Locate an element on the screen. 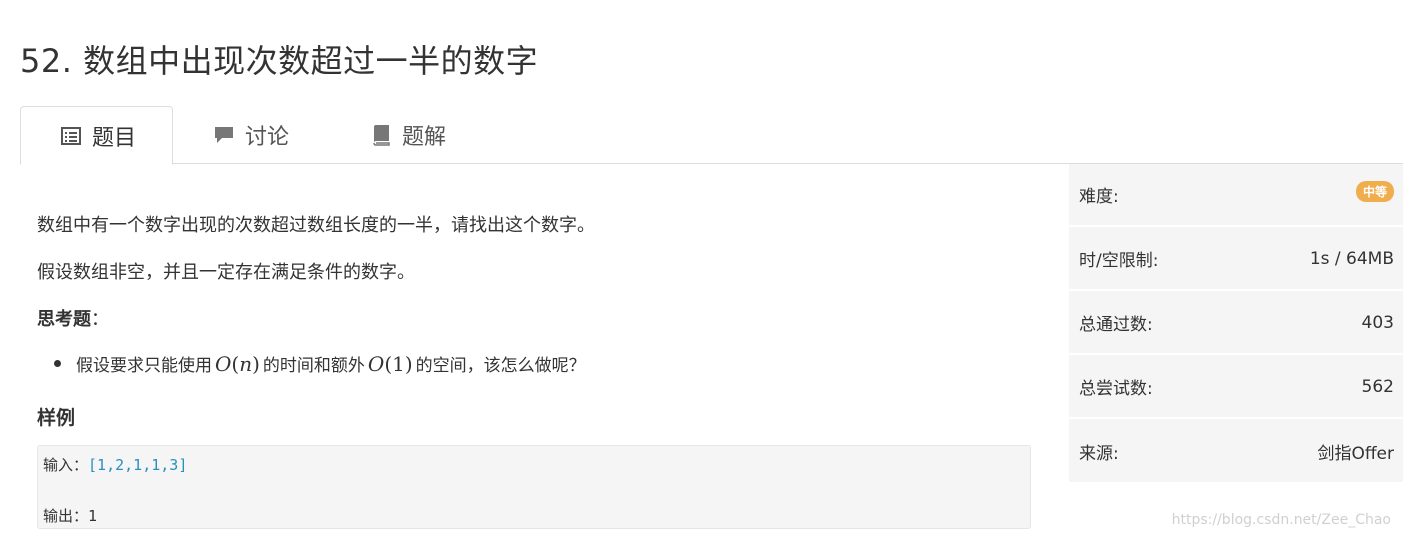 This screenshot has height=540, width=1403. example-code-block: 输入：[1,2,1,1,3] 输出：1 is located at coordinates (534, 487).